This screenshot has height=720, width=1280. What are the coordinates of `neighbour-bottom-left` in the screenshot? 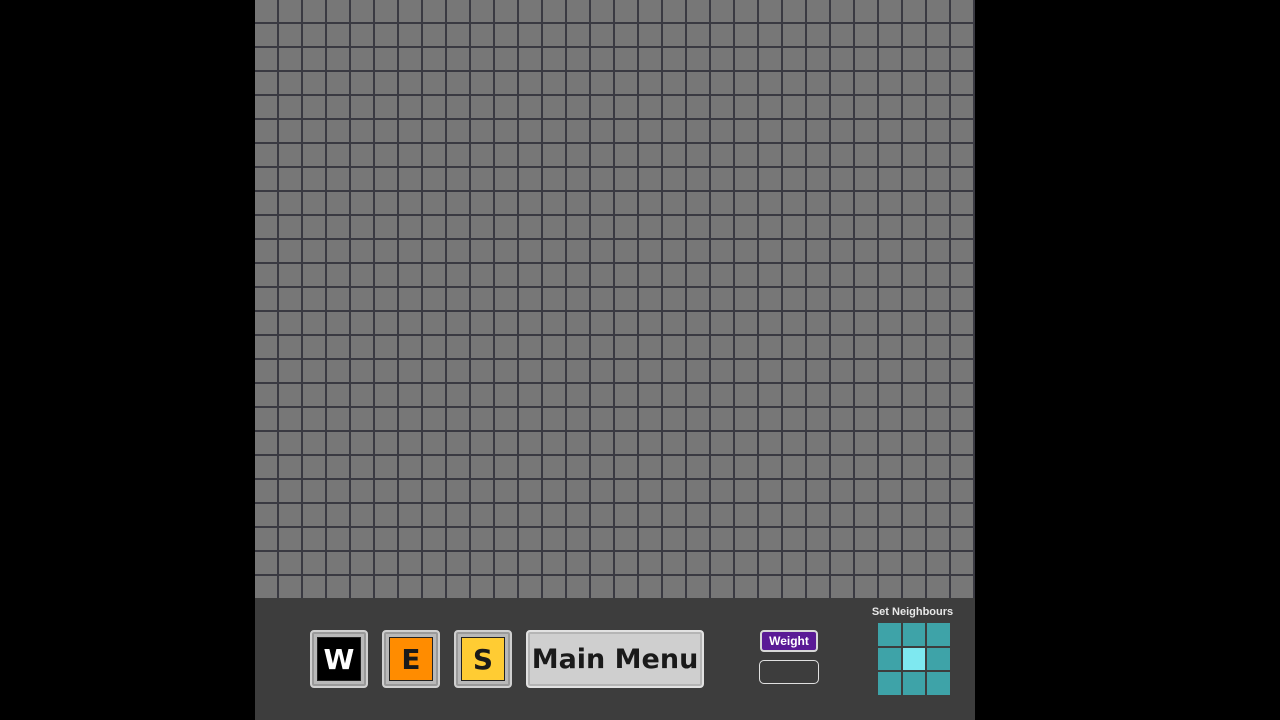 It's located at (889, 683).